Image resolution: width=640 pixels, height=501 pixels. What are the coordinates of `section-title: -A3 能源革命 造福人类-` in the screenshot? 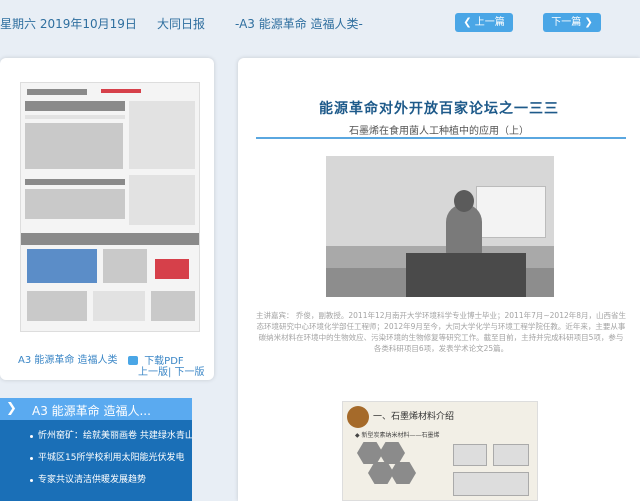 It's located at (299, 24).